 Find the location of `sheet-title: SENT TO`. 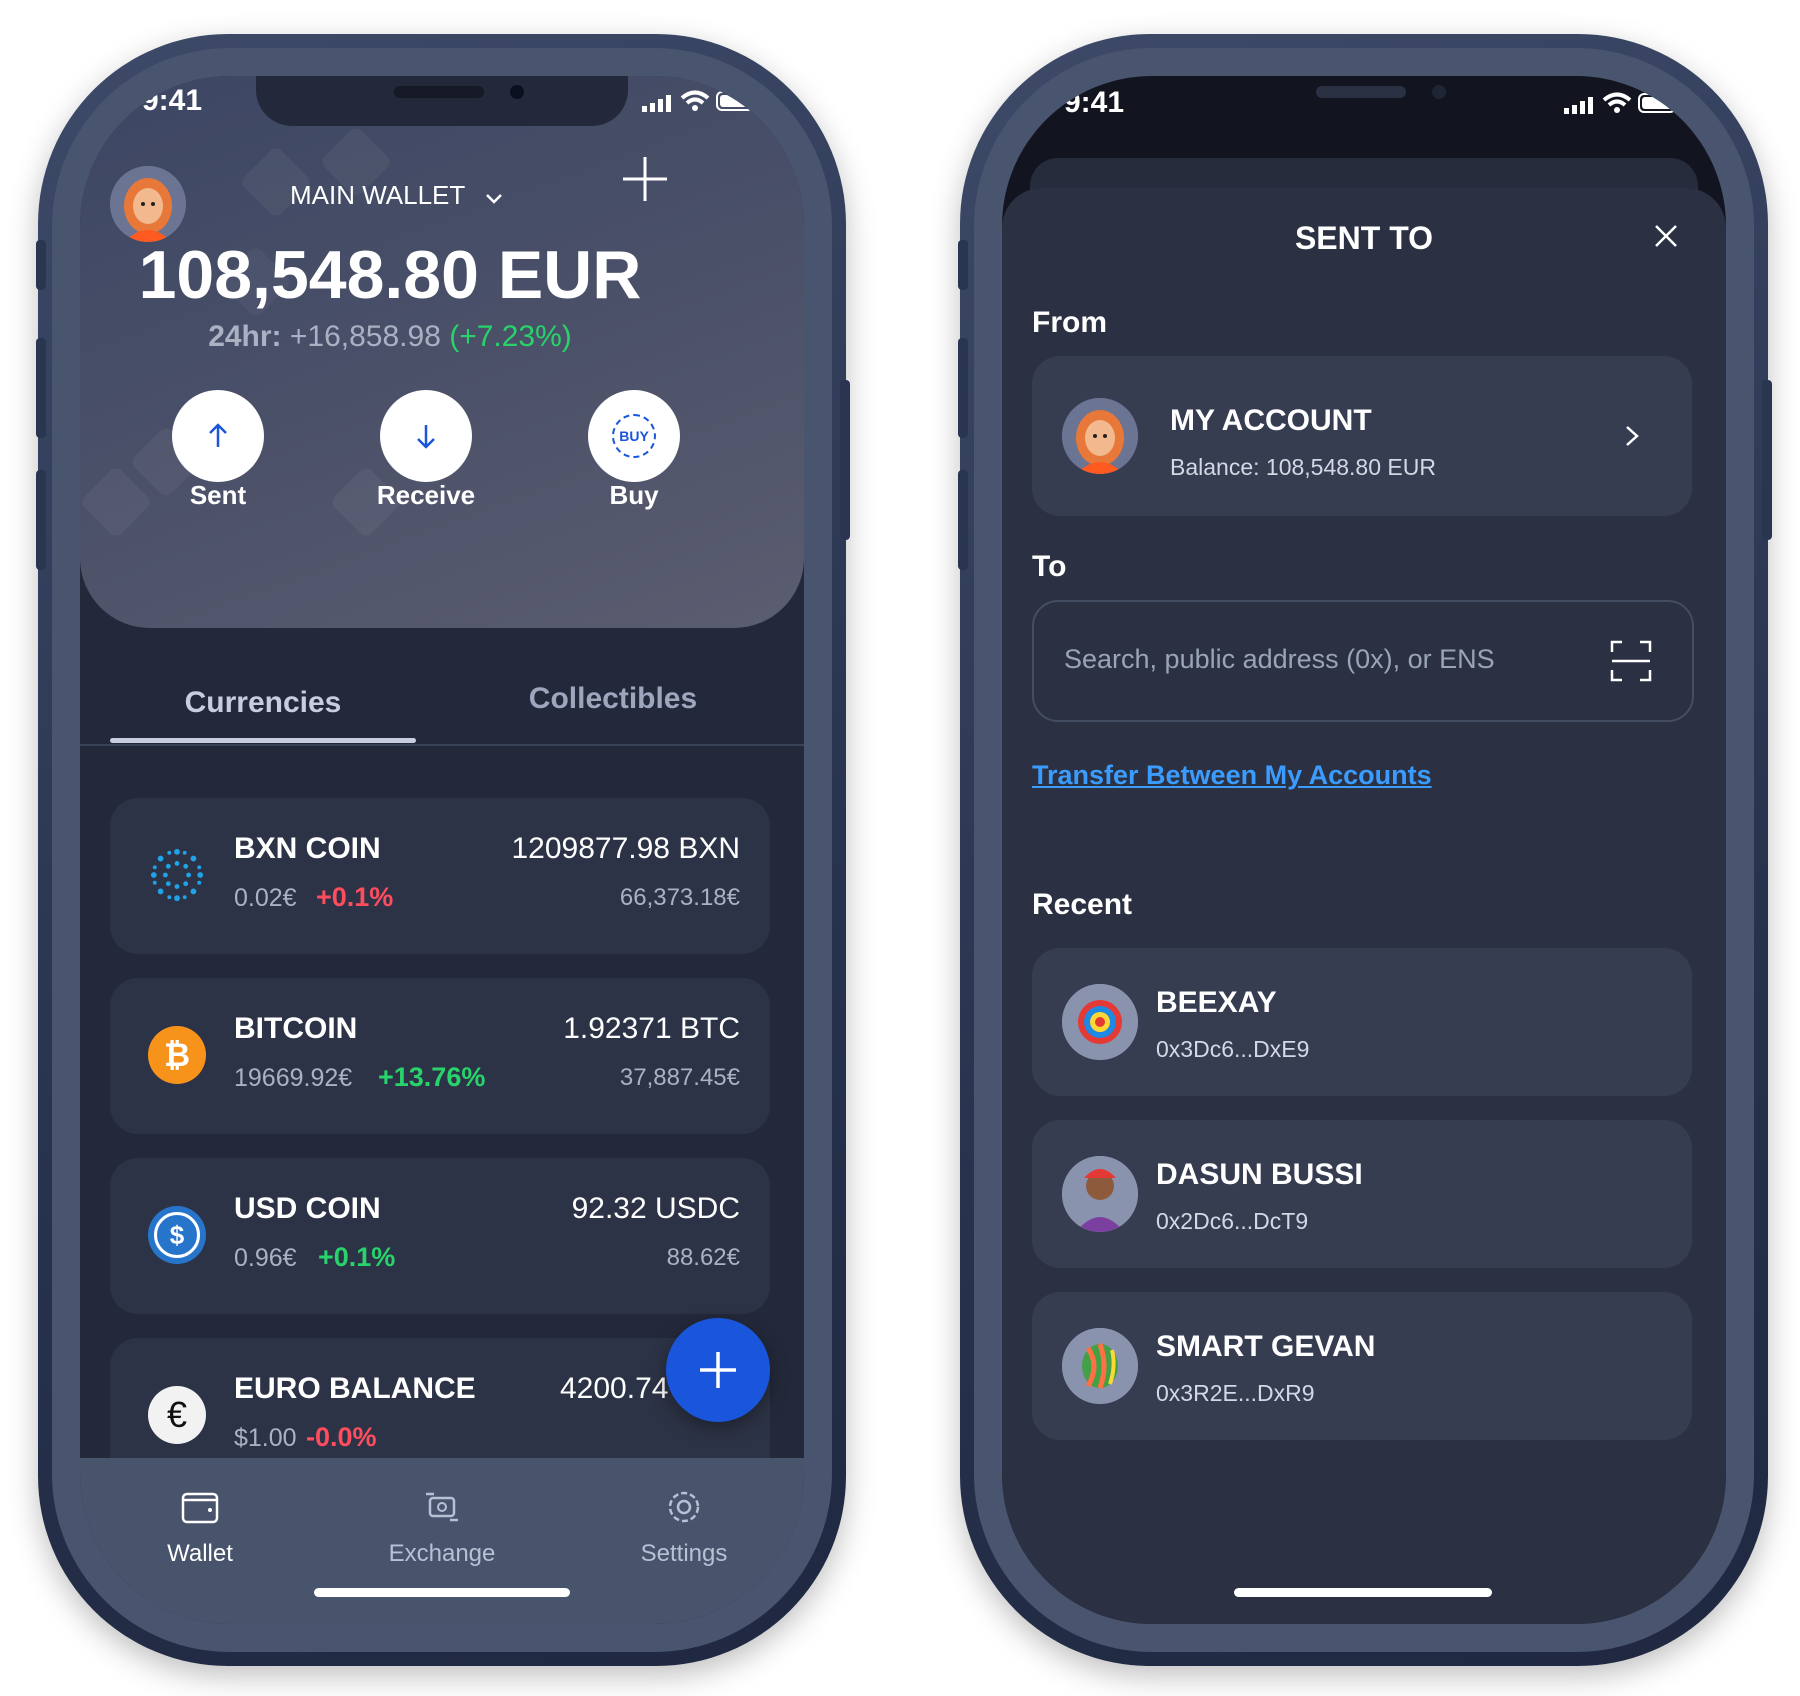

sheet-title: SENT TO is located at coordinates (1364, 238).